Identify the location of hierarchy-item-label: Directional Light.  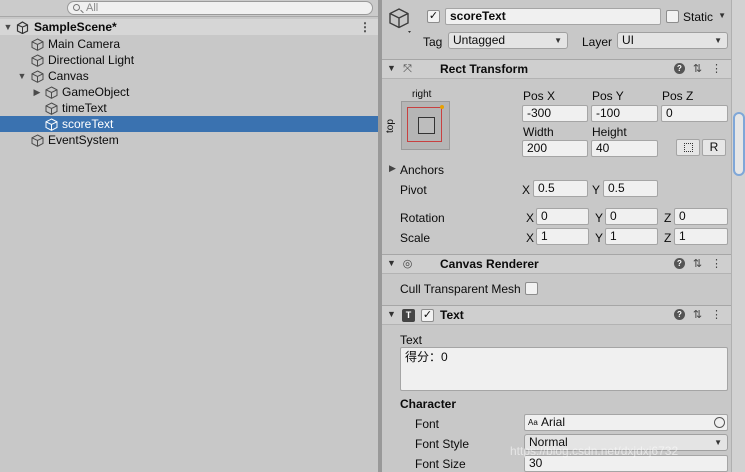
(91, 60).